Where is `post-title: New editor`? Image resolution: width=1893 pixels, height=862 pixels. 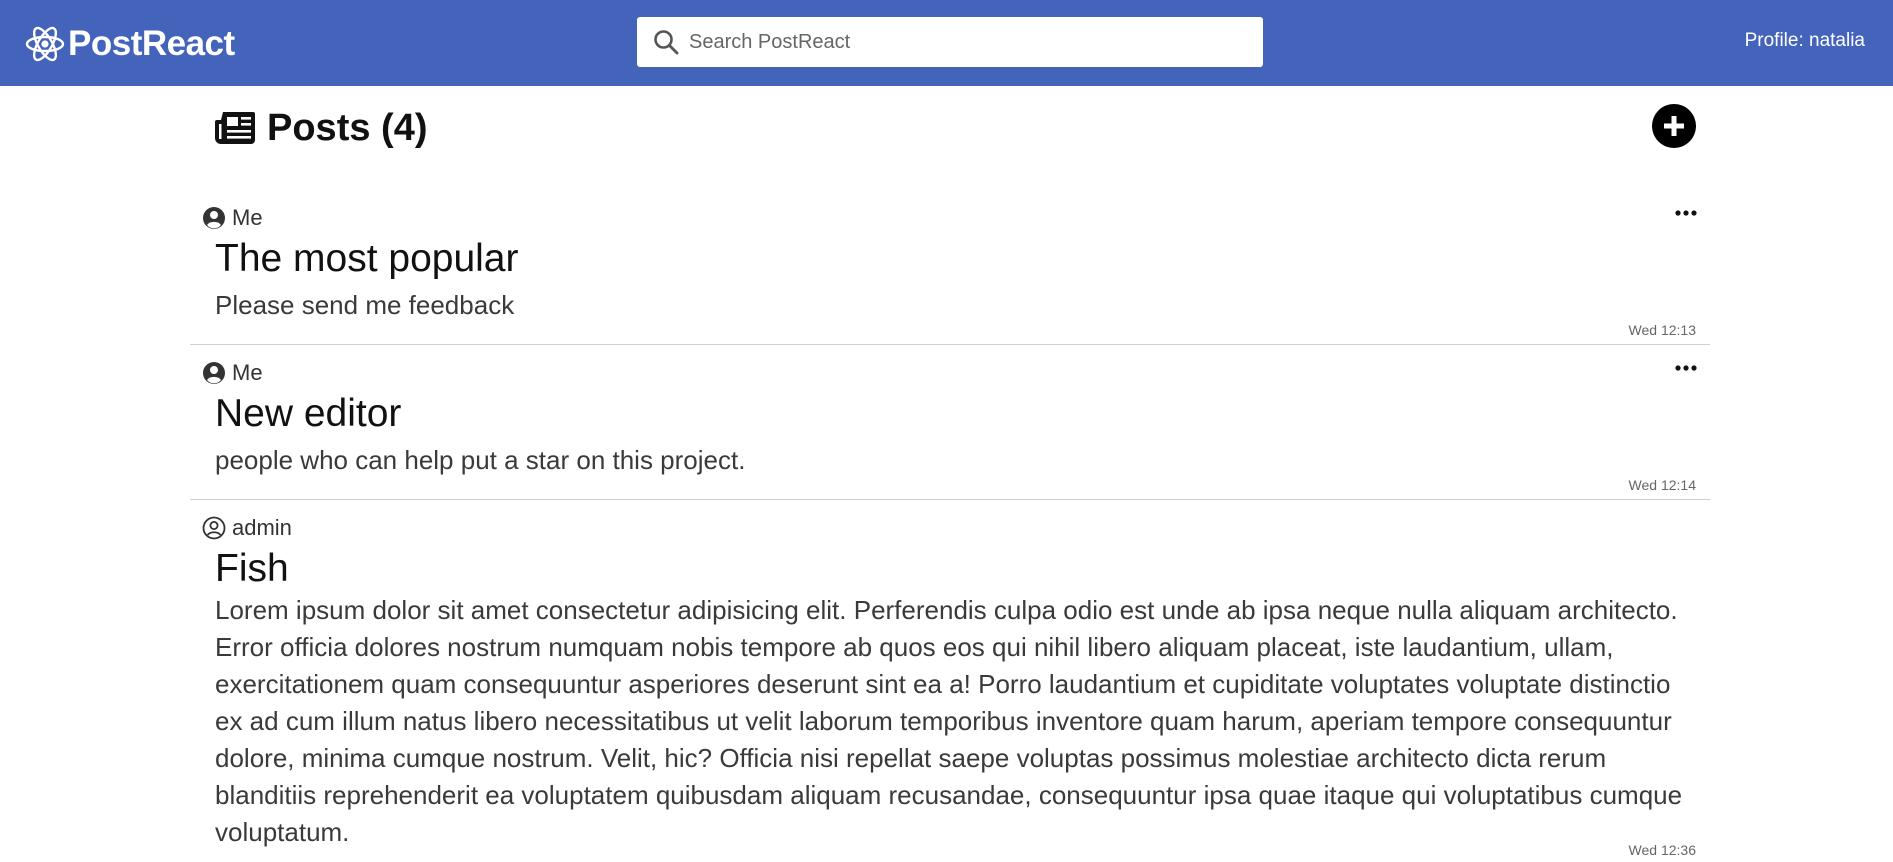
post-title: New editor is located at coordinates (308, 414).